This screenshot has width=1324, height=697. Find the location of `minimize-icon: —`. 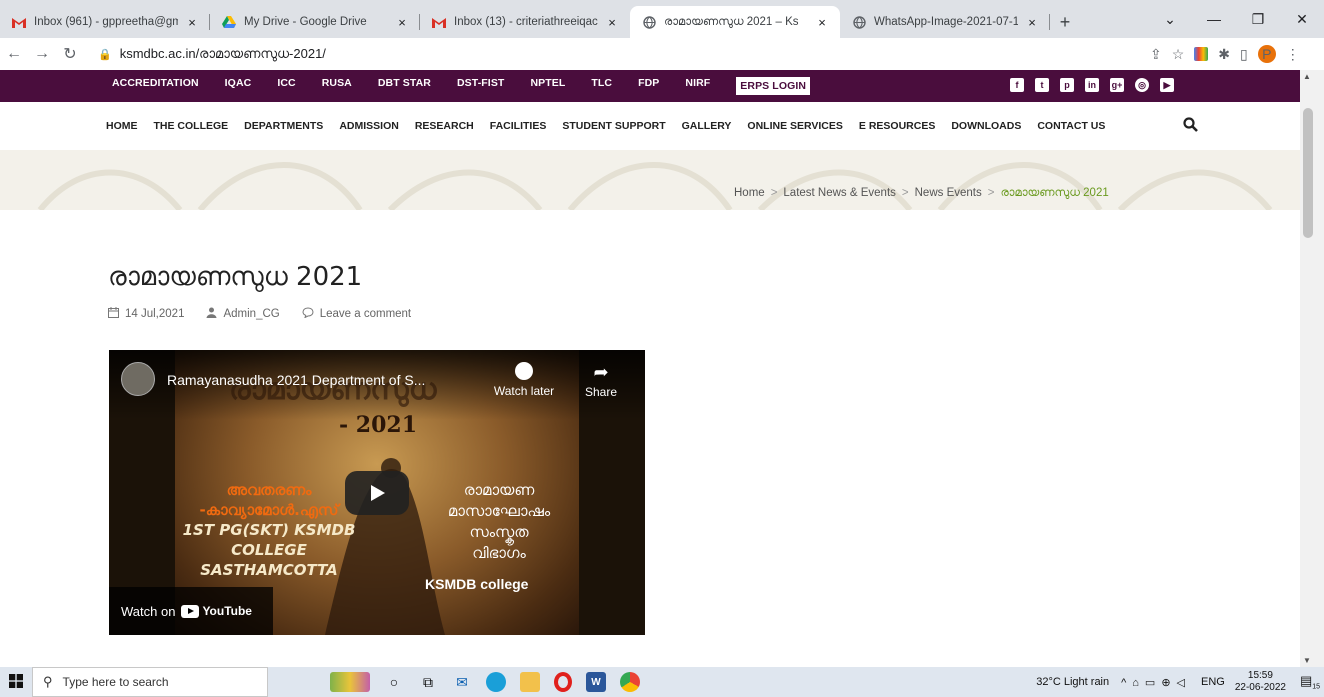

minimize-icon: — is located at coordinates (1214, 19).